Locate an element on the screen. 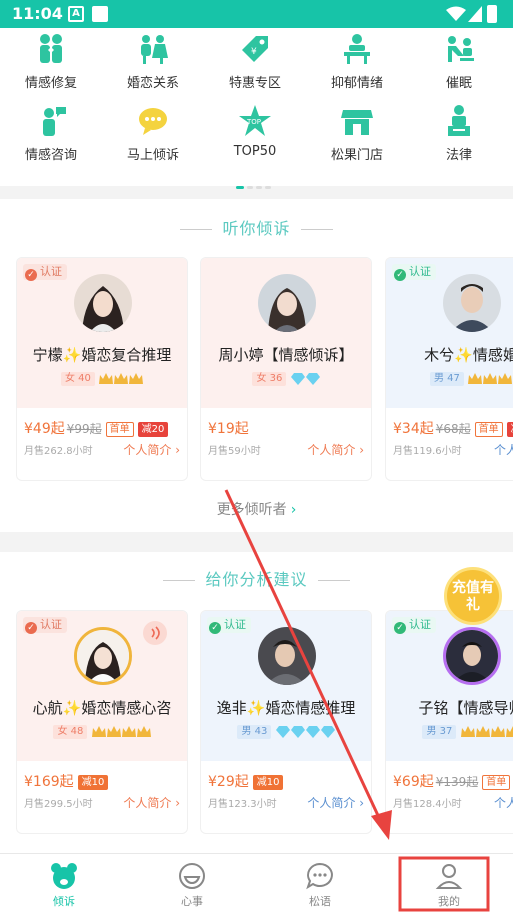 The height and width of the screenshot is (912, 513). status-time: 11:04 is located at coordinates (37, 13).